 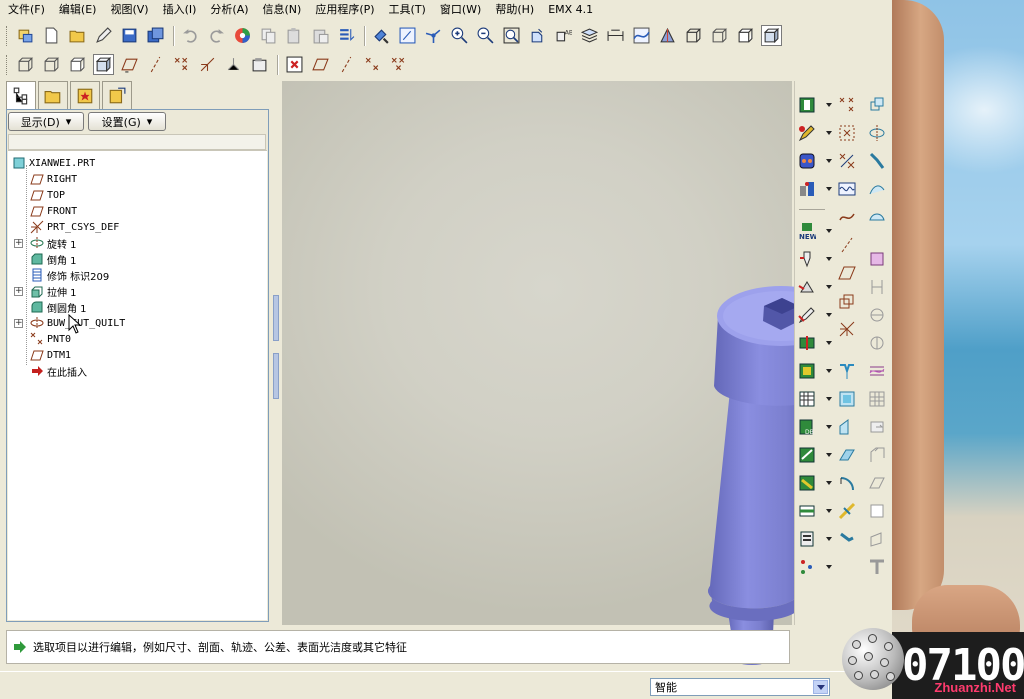 I want to click on menu-file: 文件(F), so click(x=26, y=9).